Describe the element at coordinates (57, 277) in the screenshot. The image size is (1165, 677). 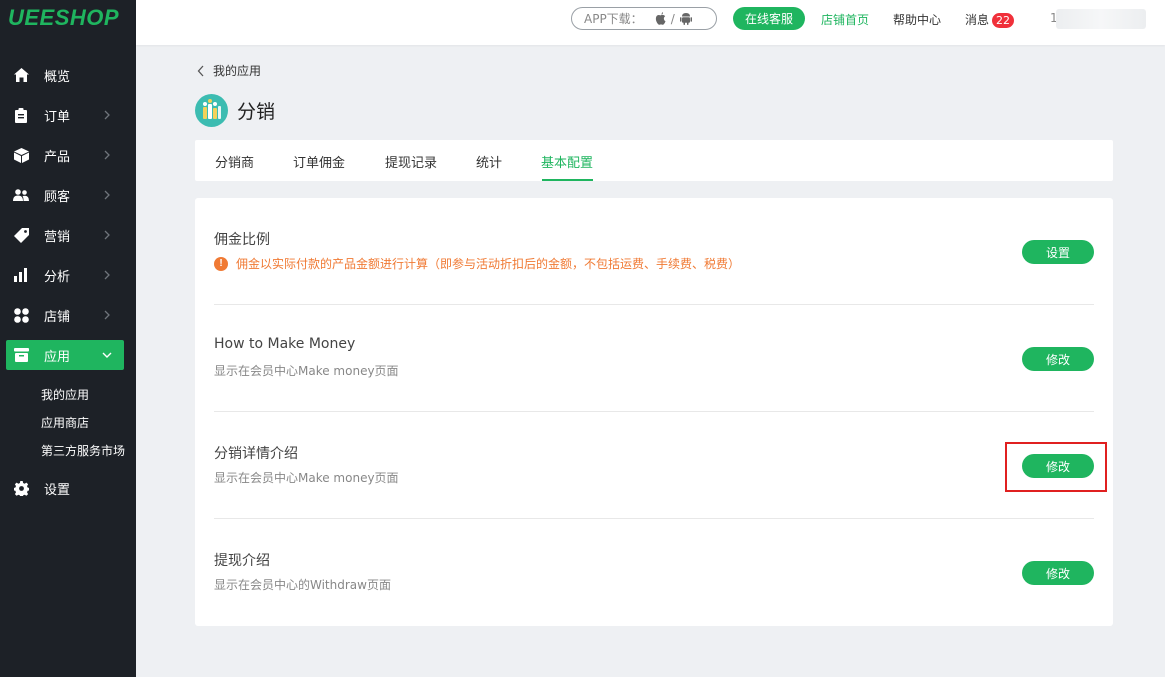
I see `sidebar-item-label: 分析` at that location.